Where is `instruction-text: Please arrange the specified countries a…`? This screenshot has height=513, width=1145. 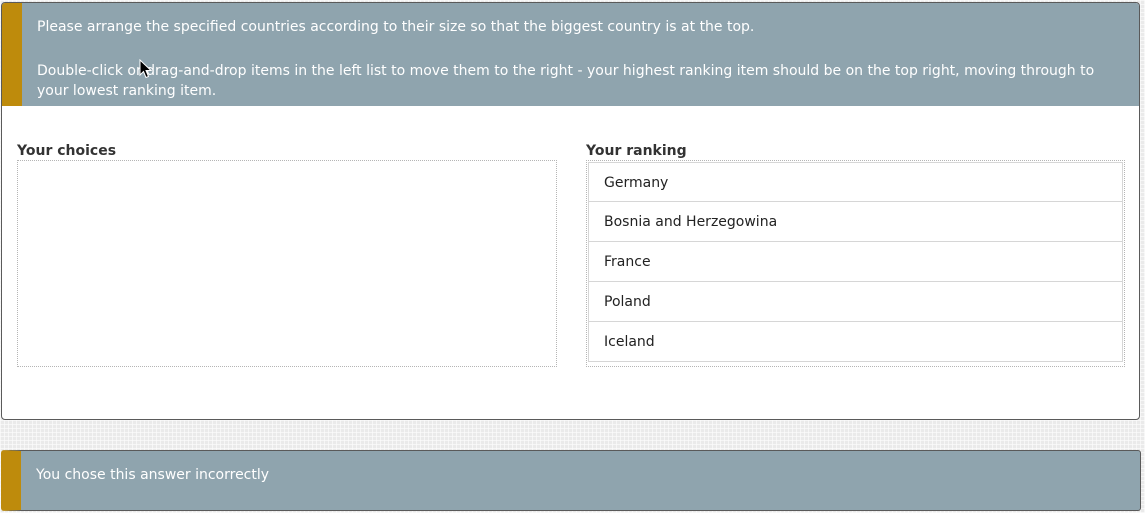
instruction-text: Please arrange the specified countries a… is located at coordinates (396, 27).